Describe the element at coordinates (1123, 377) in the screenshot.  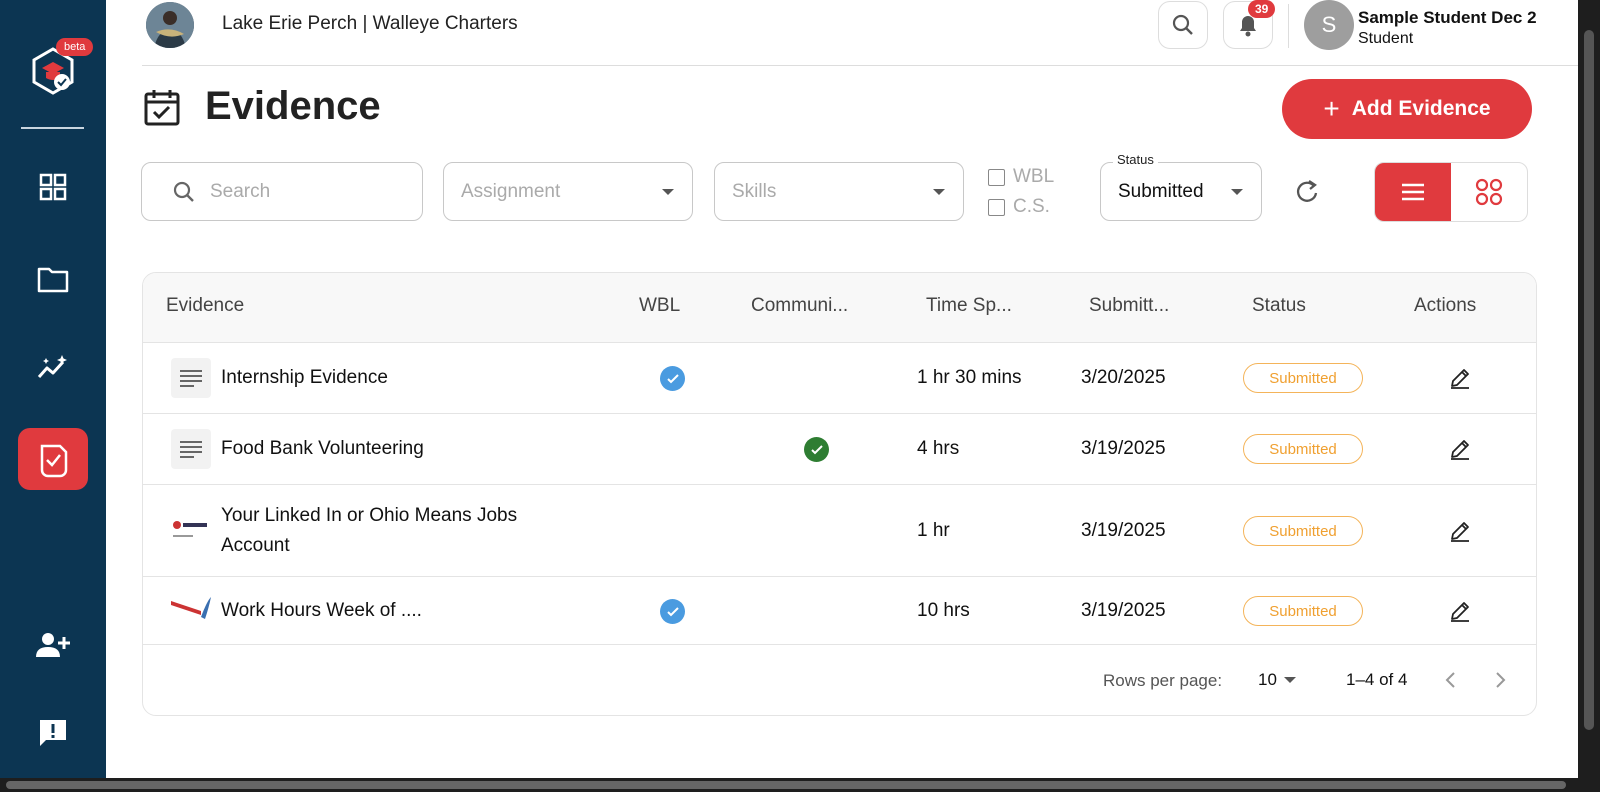
I see `submitted-date: 3/20/2025` at that location.